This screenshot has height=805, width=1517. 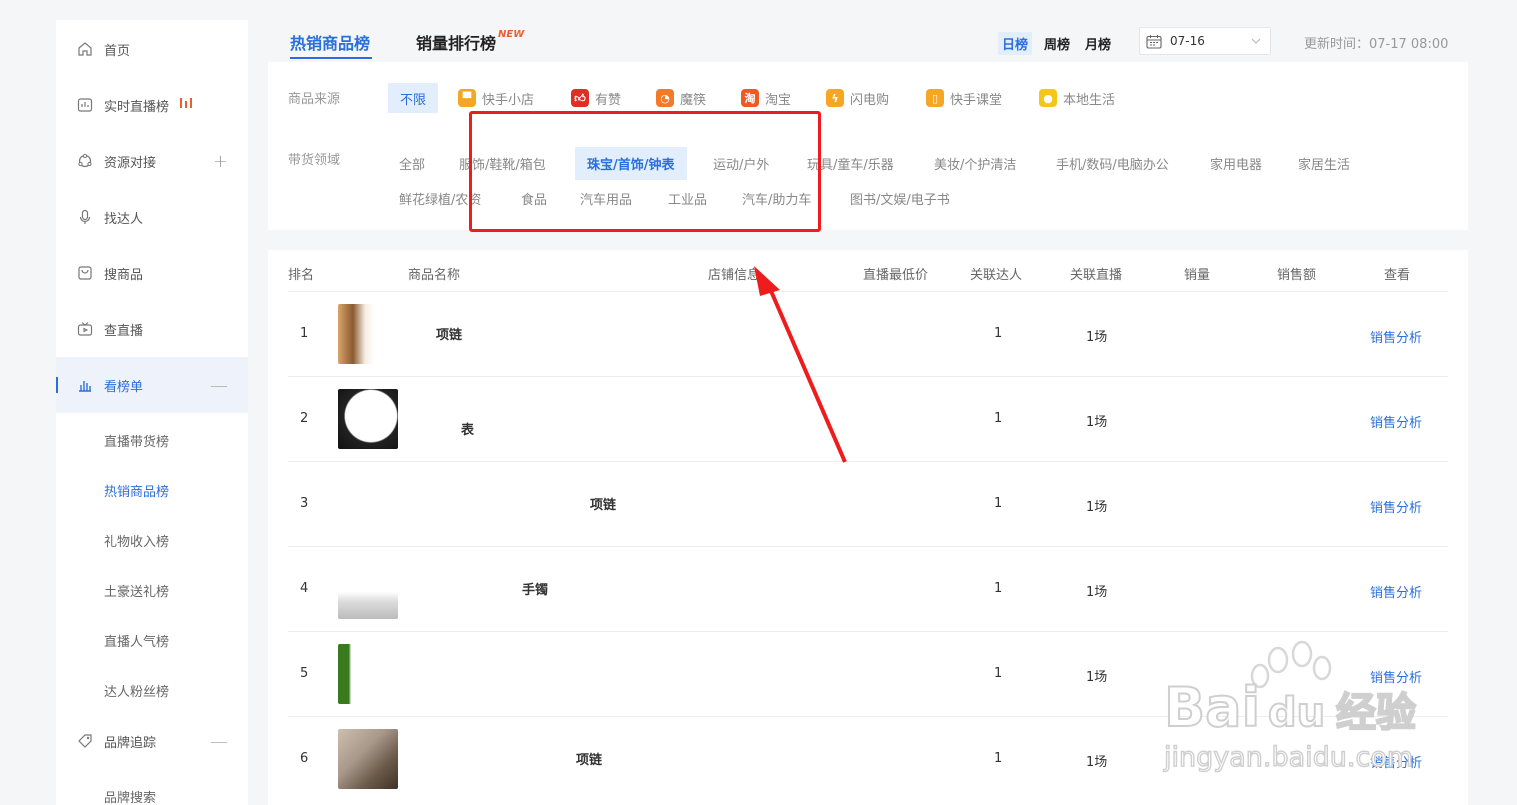 What do you see at coordinates (136, 440) in the screenshot?
I see `subnav-live-sales: 直播带货榜` at bounding box center [136, 440].